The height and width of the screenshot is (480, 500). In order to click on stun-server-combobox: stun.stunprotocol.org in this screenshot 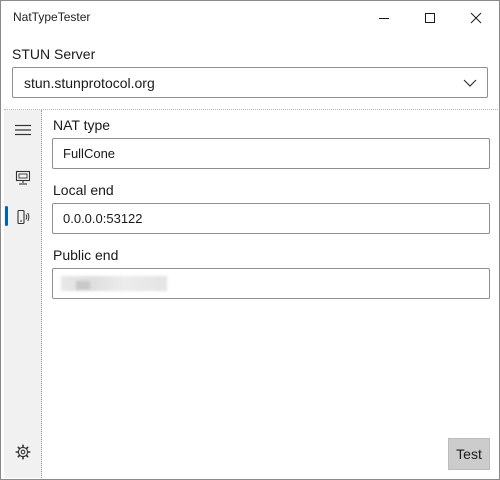, I will do `click(250, 82)`.